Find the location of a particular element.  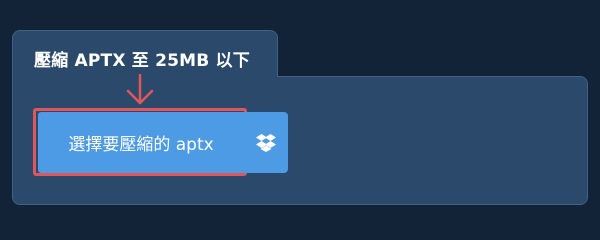

dropbox-icon is located at coordinates (265, 142).